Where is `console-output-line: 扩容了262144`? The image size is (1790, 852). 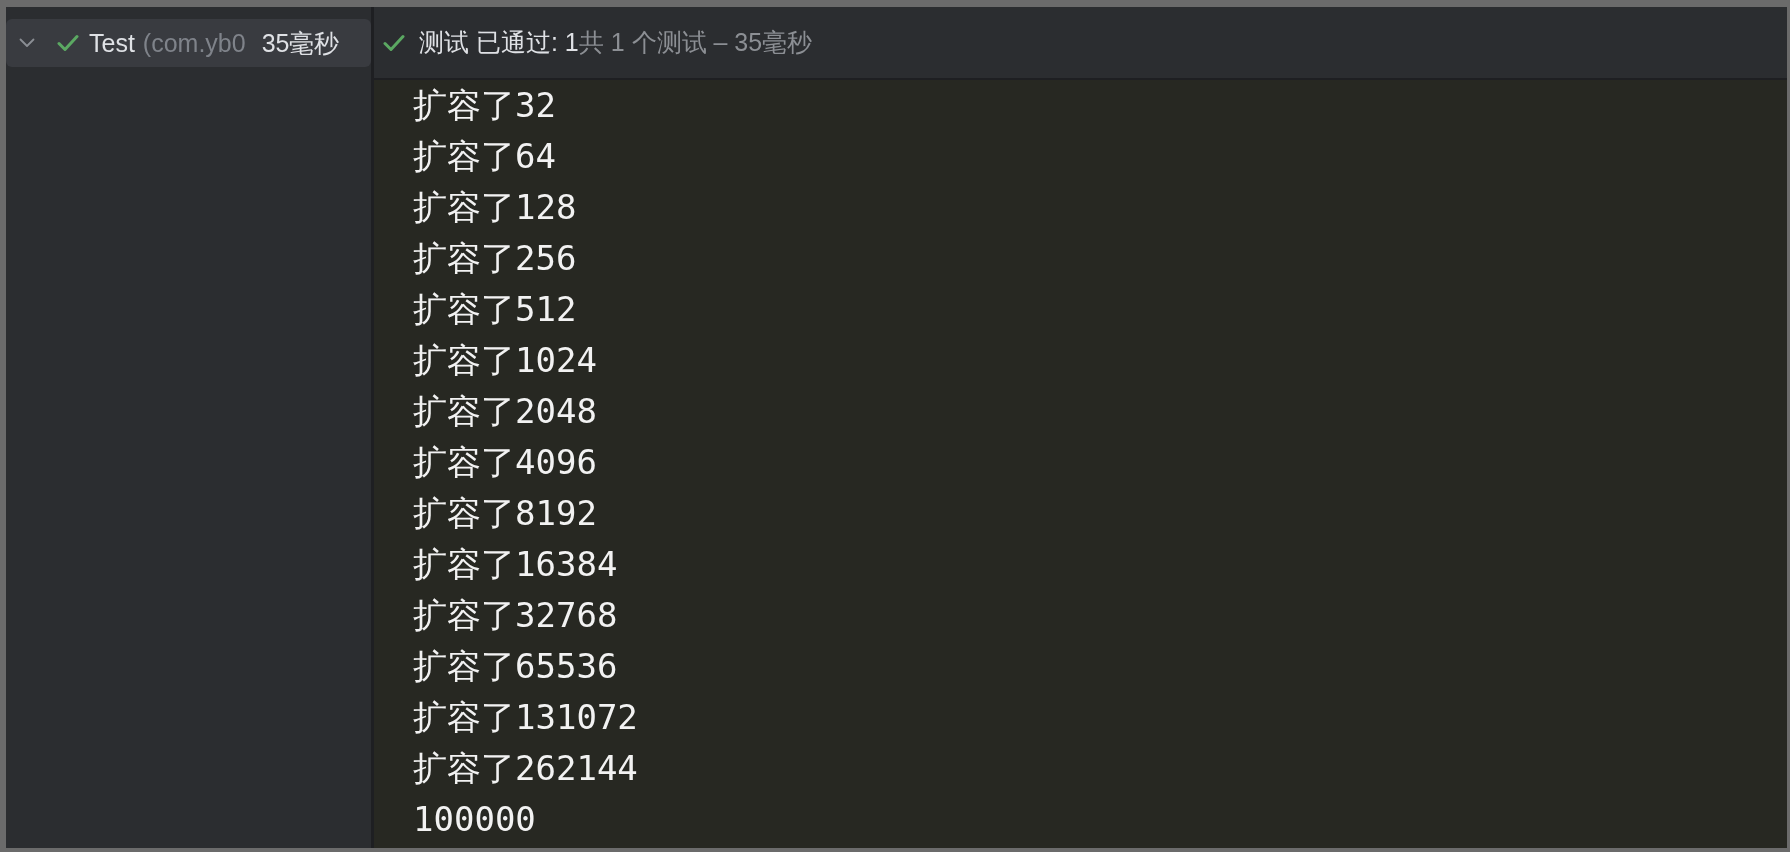 console-output-line: 扩容了262144 is located at coordinates (525, 768).